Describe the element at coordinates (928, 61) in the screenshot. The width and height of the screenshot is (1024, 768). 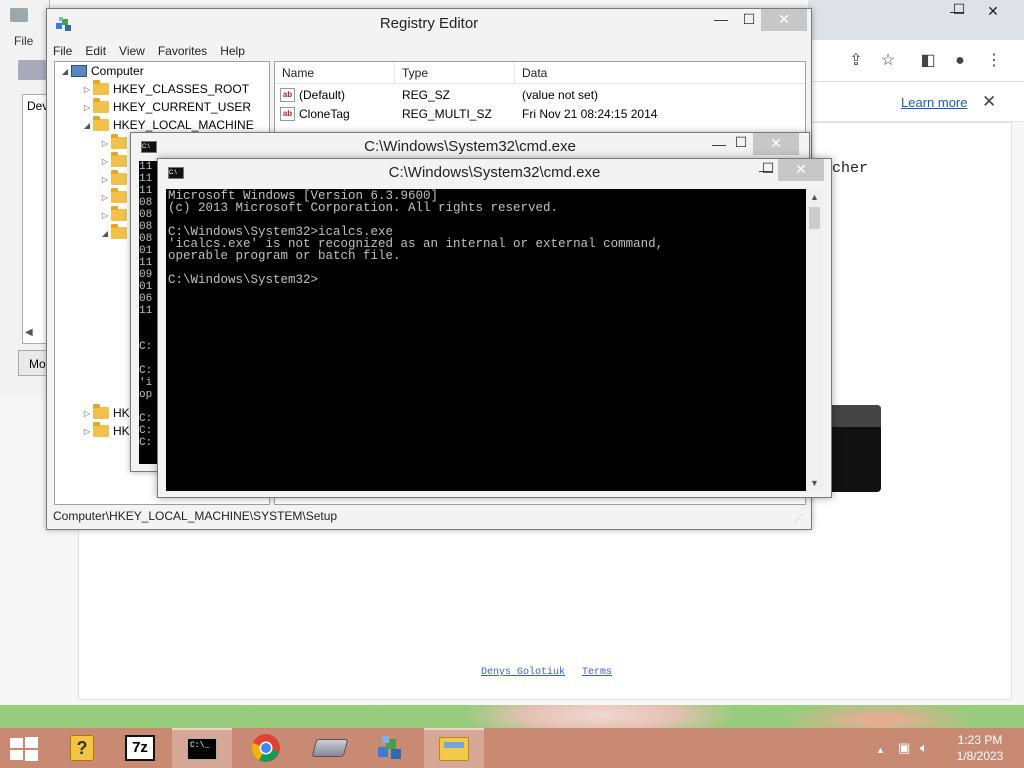
I see `side-panel-icon: ◧` at that location.